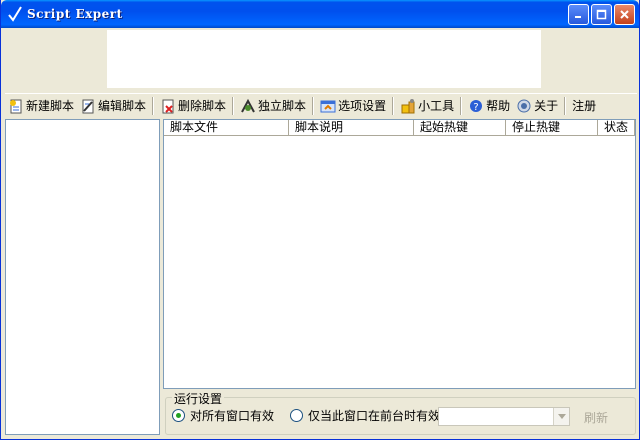 The width and height of the screenshot is (640, 440). I want to click on radio-selected-dot, so click(178, 415).